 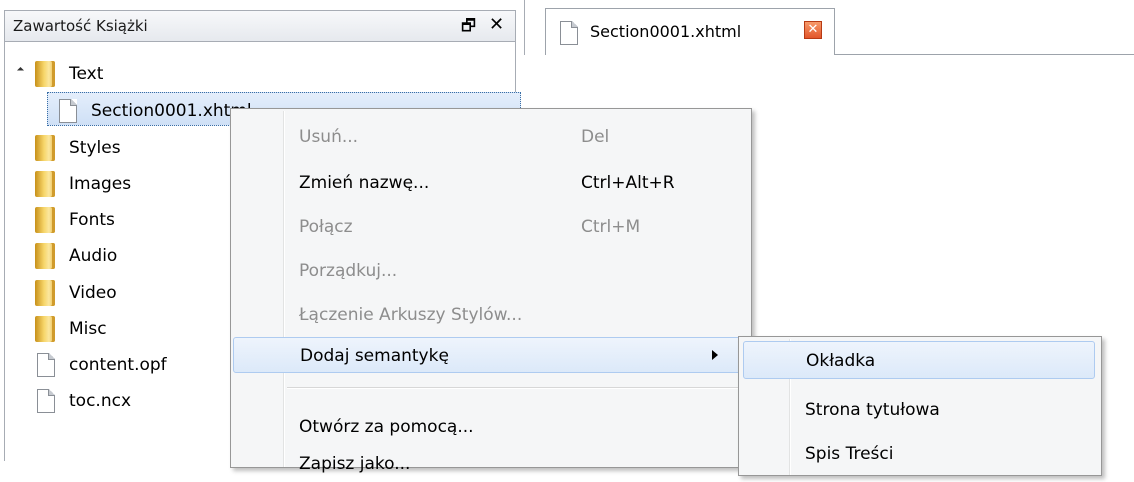 I want to click on restore-window-icon: 🗗, so click(x=468, y=28).